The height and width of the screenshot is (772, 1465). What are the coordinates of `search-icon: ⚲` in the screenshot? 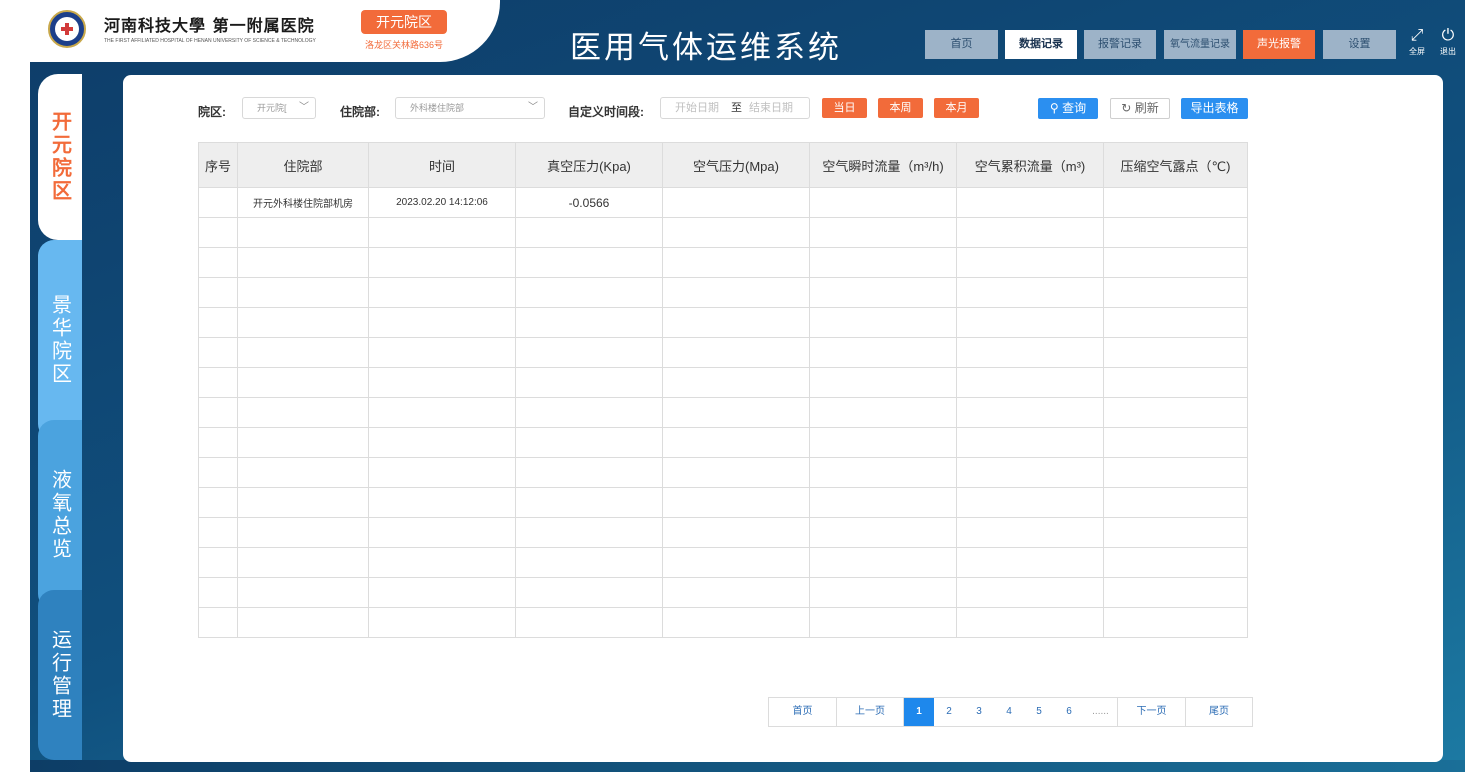 It's located at (1054, 108).